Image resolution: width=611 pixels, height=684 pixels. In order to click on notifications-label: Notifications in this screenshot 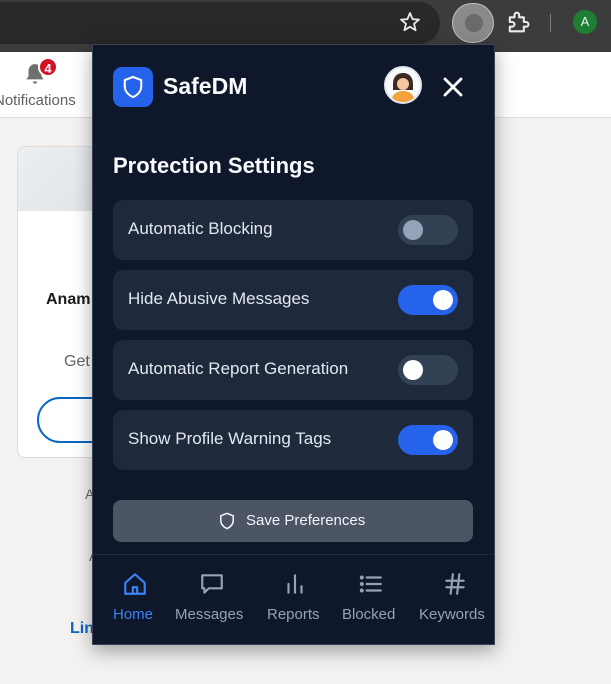, I will do `click(46, 100)`.